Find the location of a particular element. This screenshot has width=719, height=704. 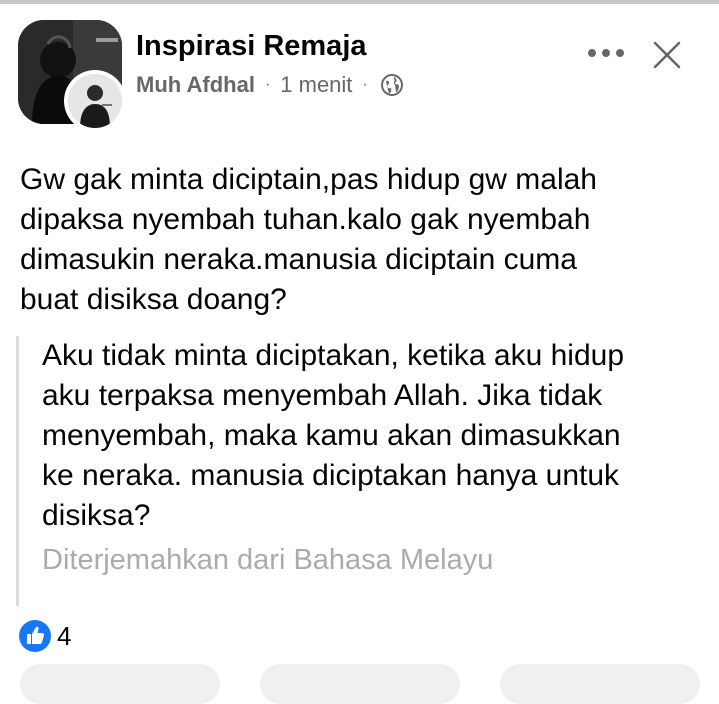

top-divider is located at coordinates (359, 2).